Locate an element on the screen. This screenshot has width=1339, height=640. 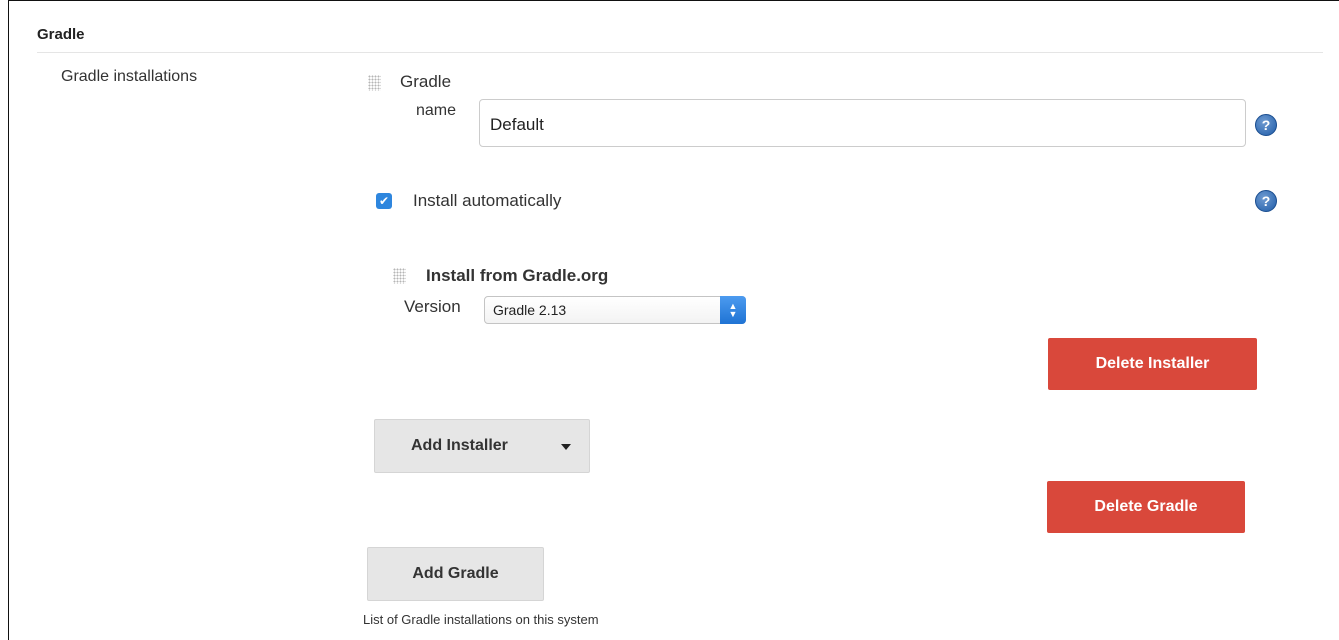
caret-down-icon is located at coordinates (566, 447).